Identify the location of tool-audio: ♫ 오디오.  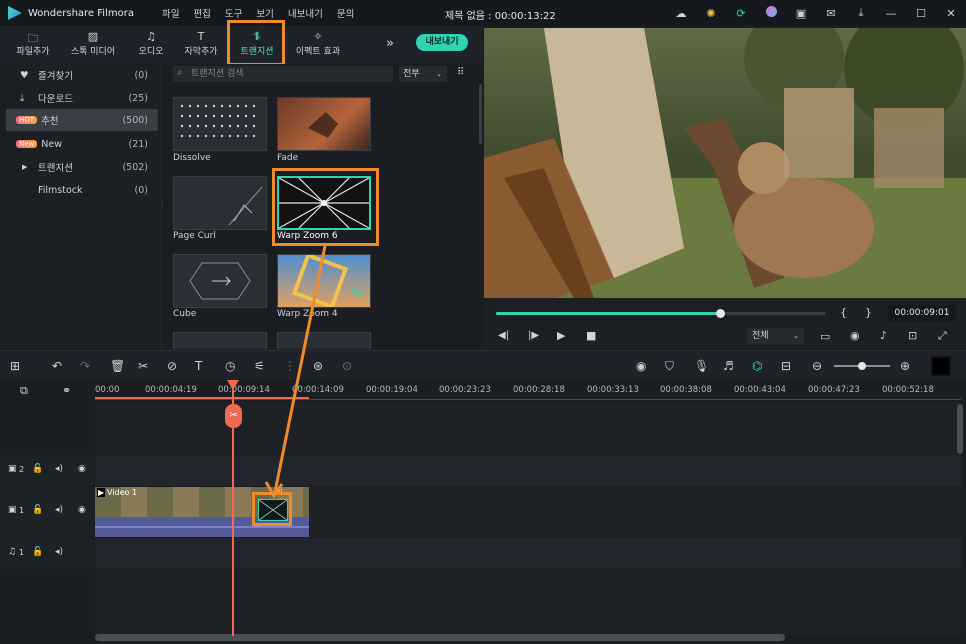
(151, 45).